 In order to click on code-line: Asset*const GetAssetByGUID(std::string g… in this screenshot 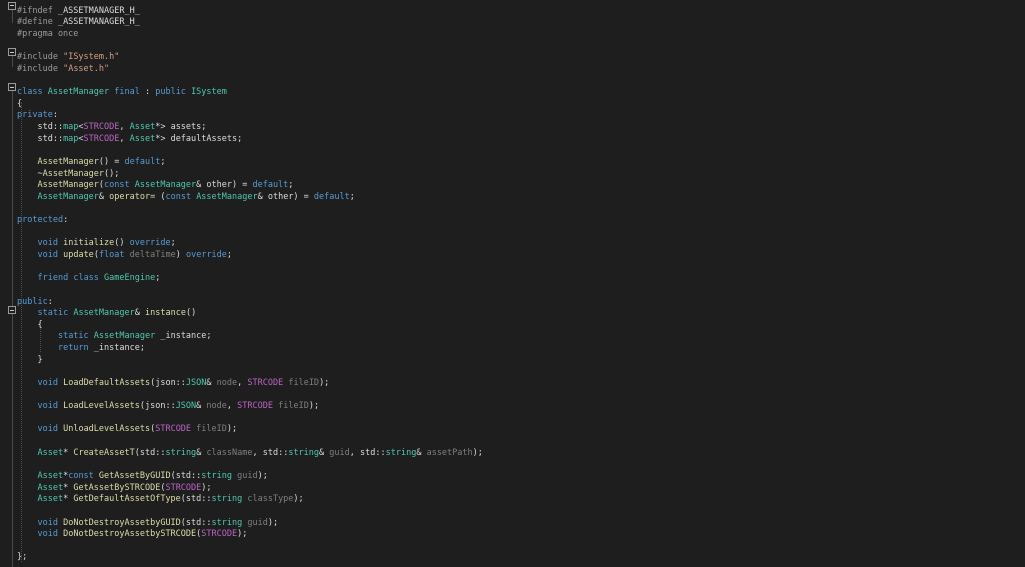, I will do `click(142, 477)`.